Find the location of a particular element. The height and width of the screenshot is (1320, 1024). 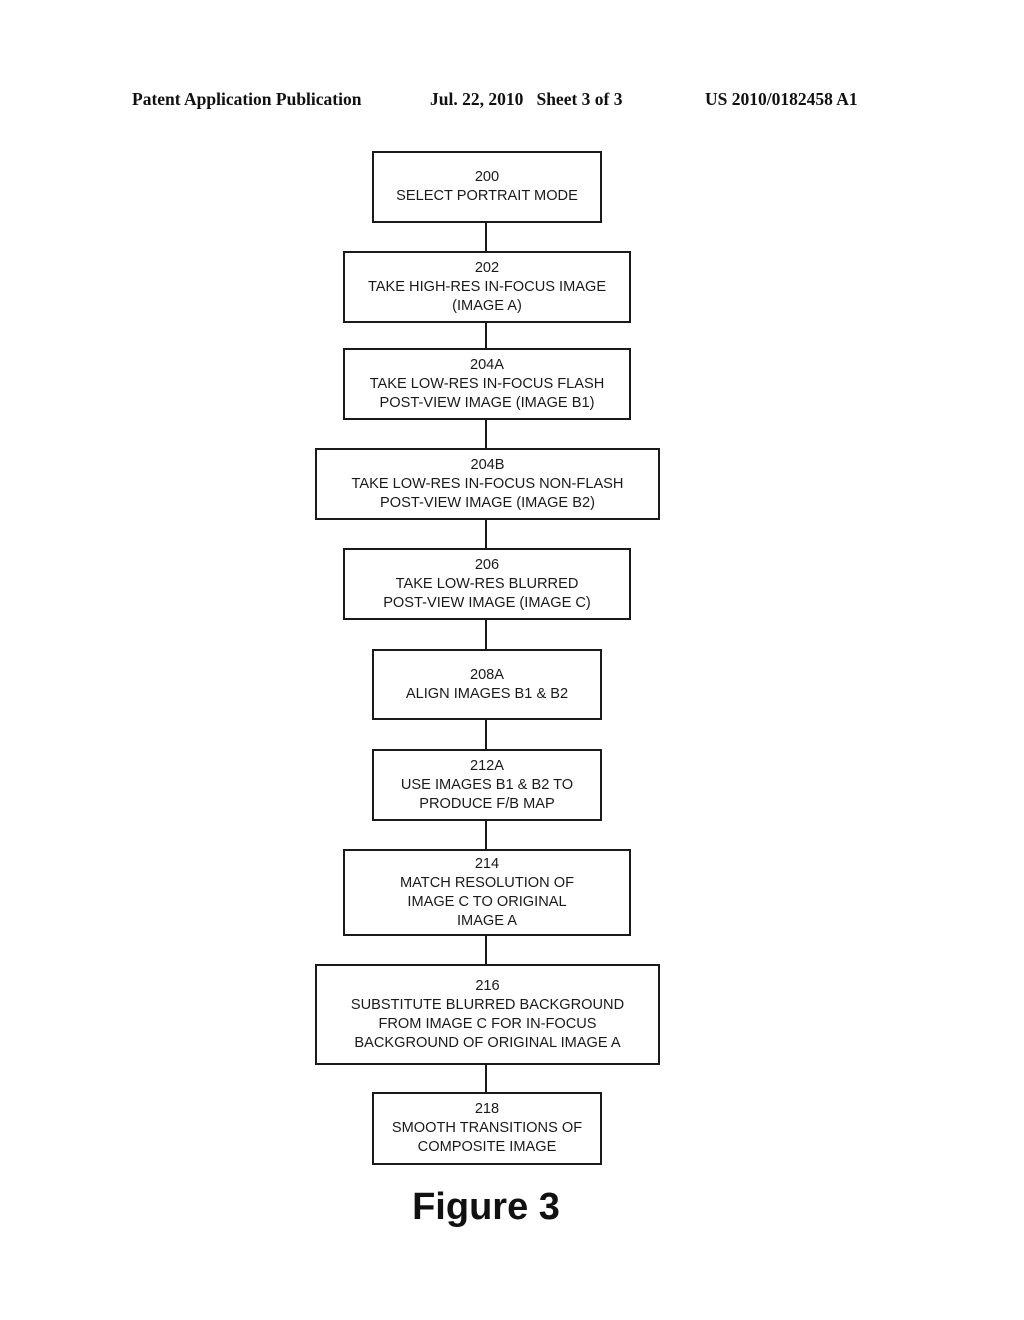

step-box-208a: 208A ALIGN IMAGES B1 & B2 is located at coordinates (487, 684).